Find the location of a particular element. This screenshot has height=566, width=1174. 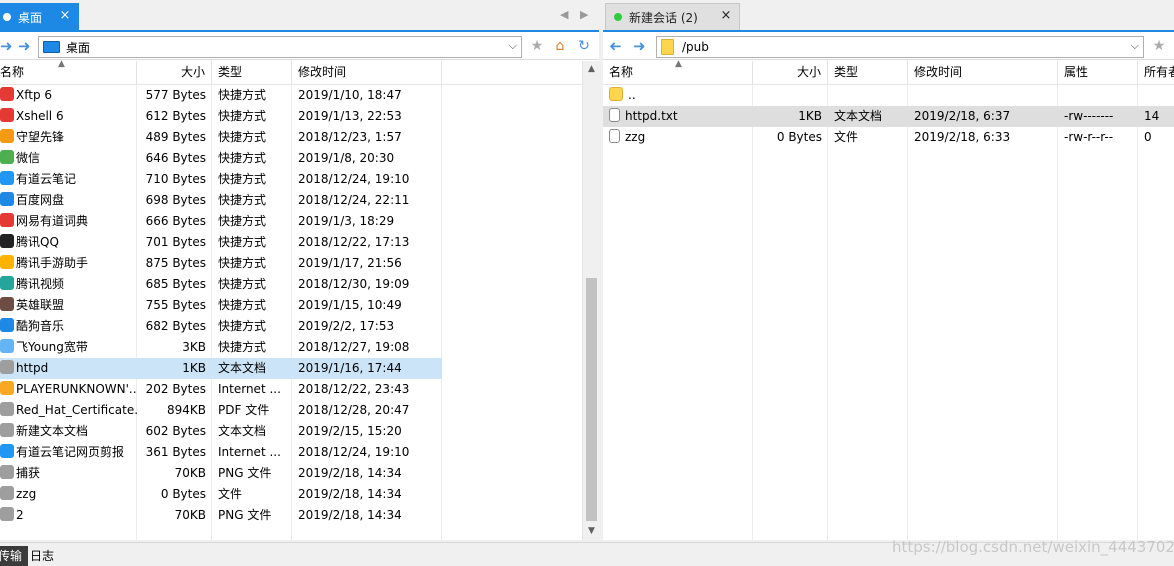

cell-mtime: 2018/12/22, 23:43 is located at coordinates (367, 389).